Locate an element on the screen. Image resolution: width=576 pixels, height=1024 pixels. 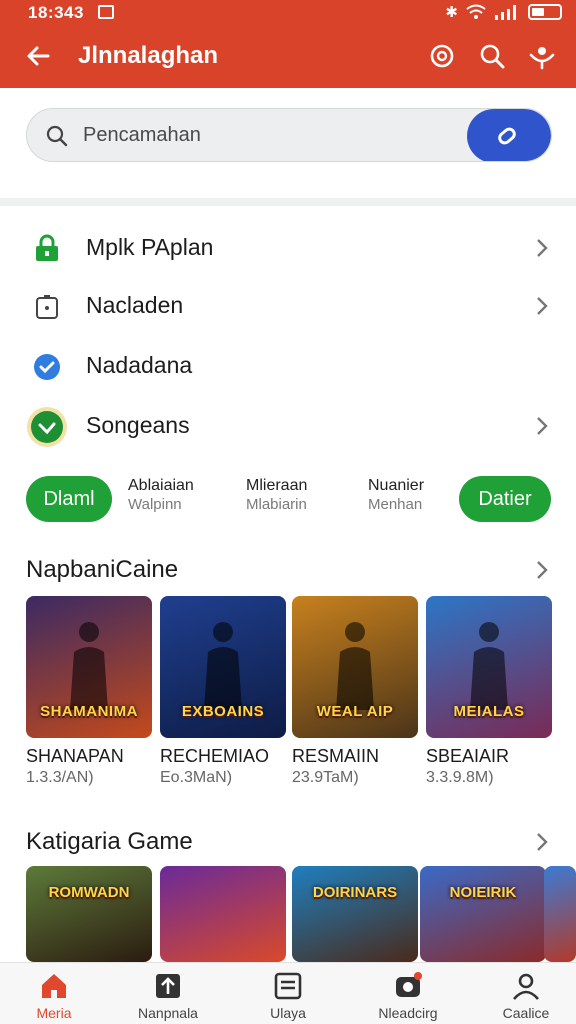
section-divider is located at coordinates (288, 202).